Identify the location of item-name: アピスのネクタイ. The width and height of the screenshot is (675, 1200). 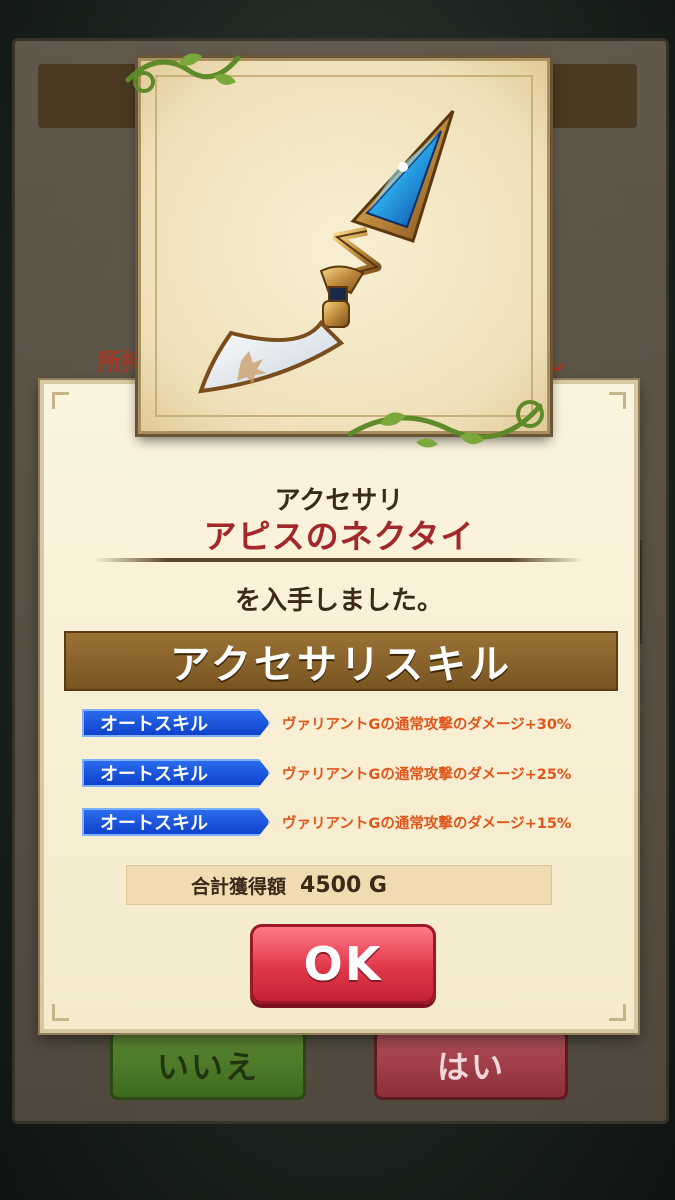
(339, 536).